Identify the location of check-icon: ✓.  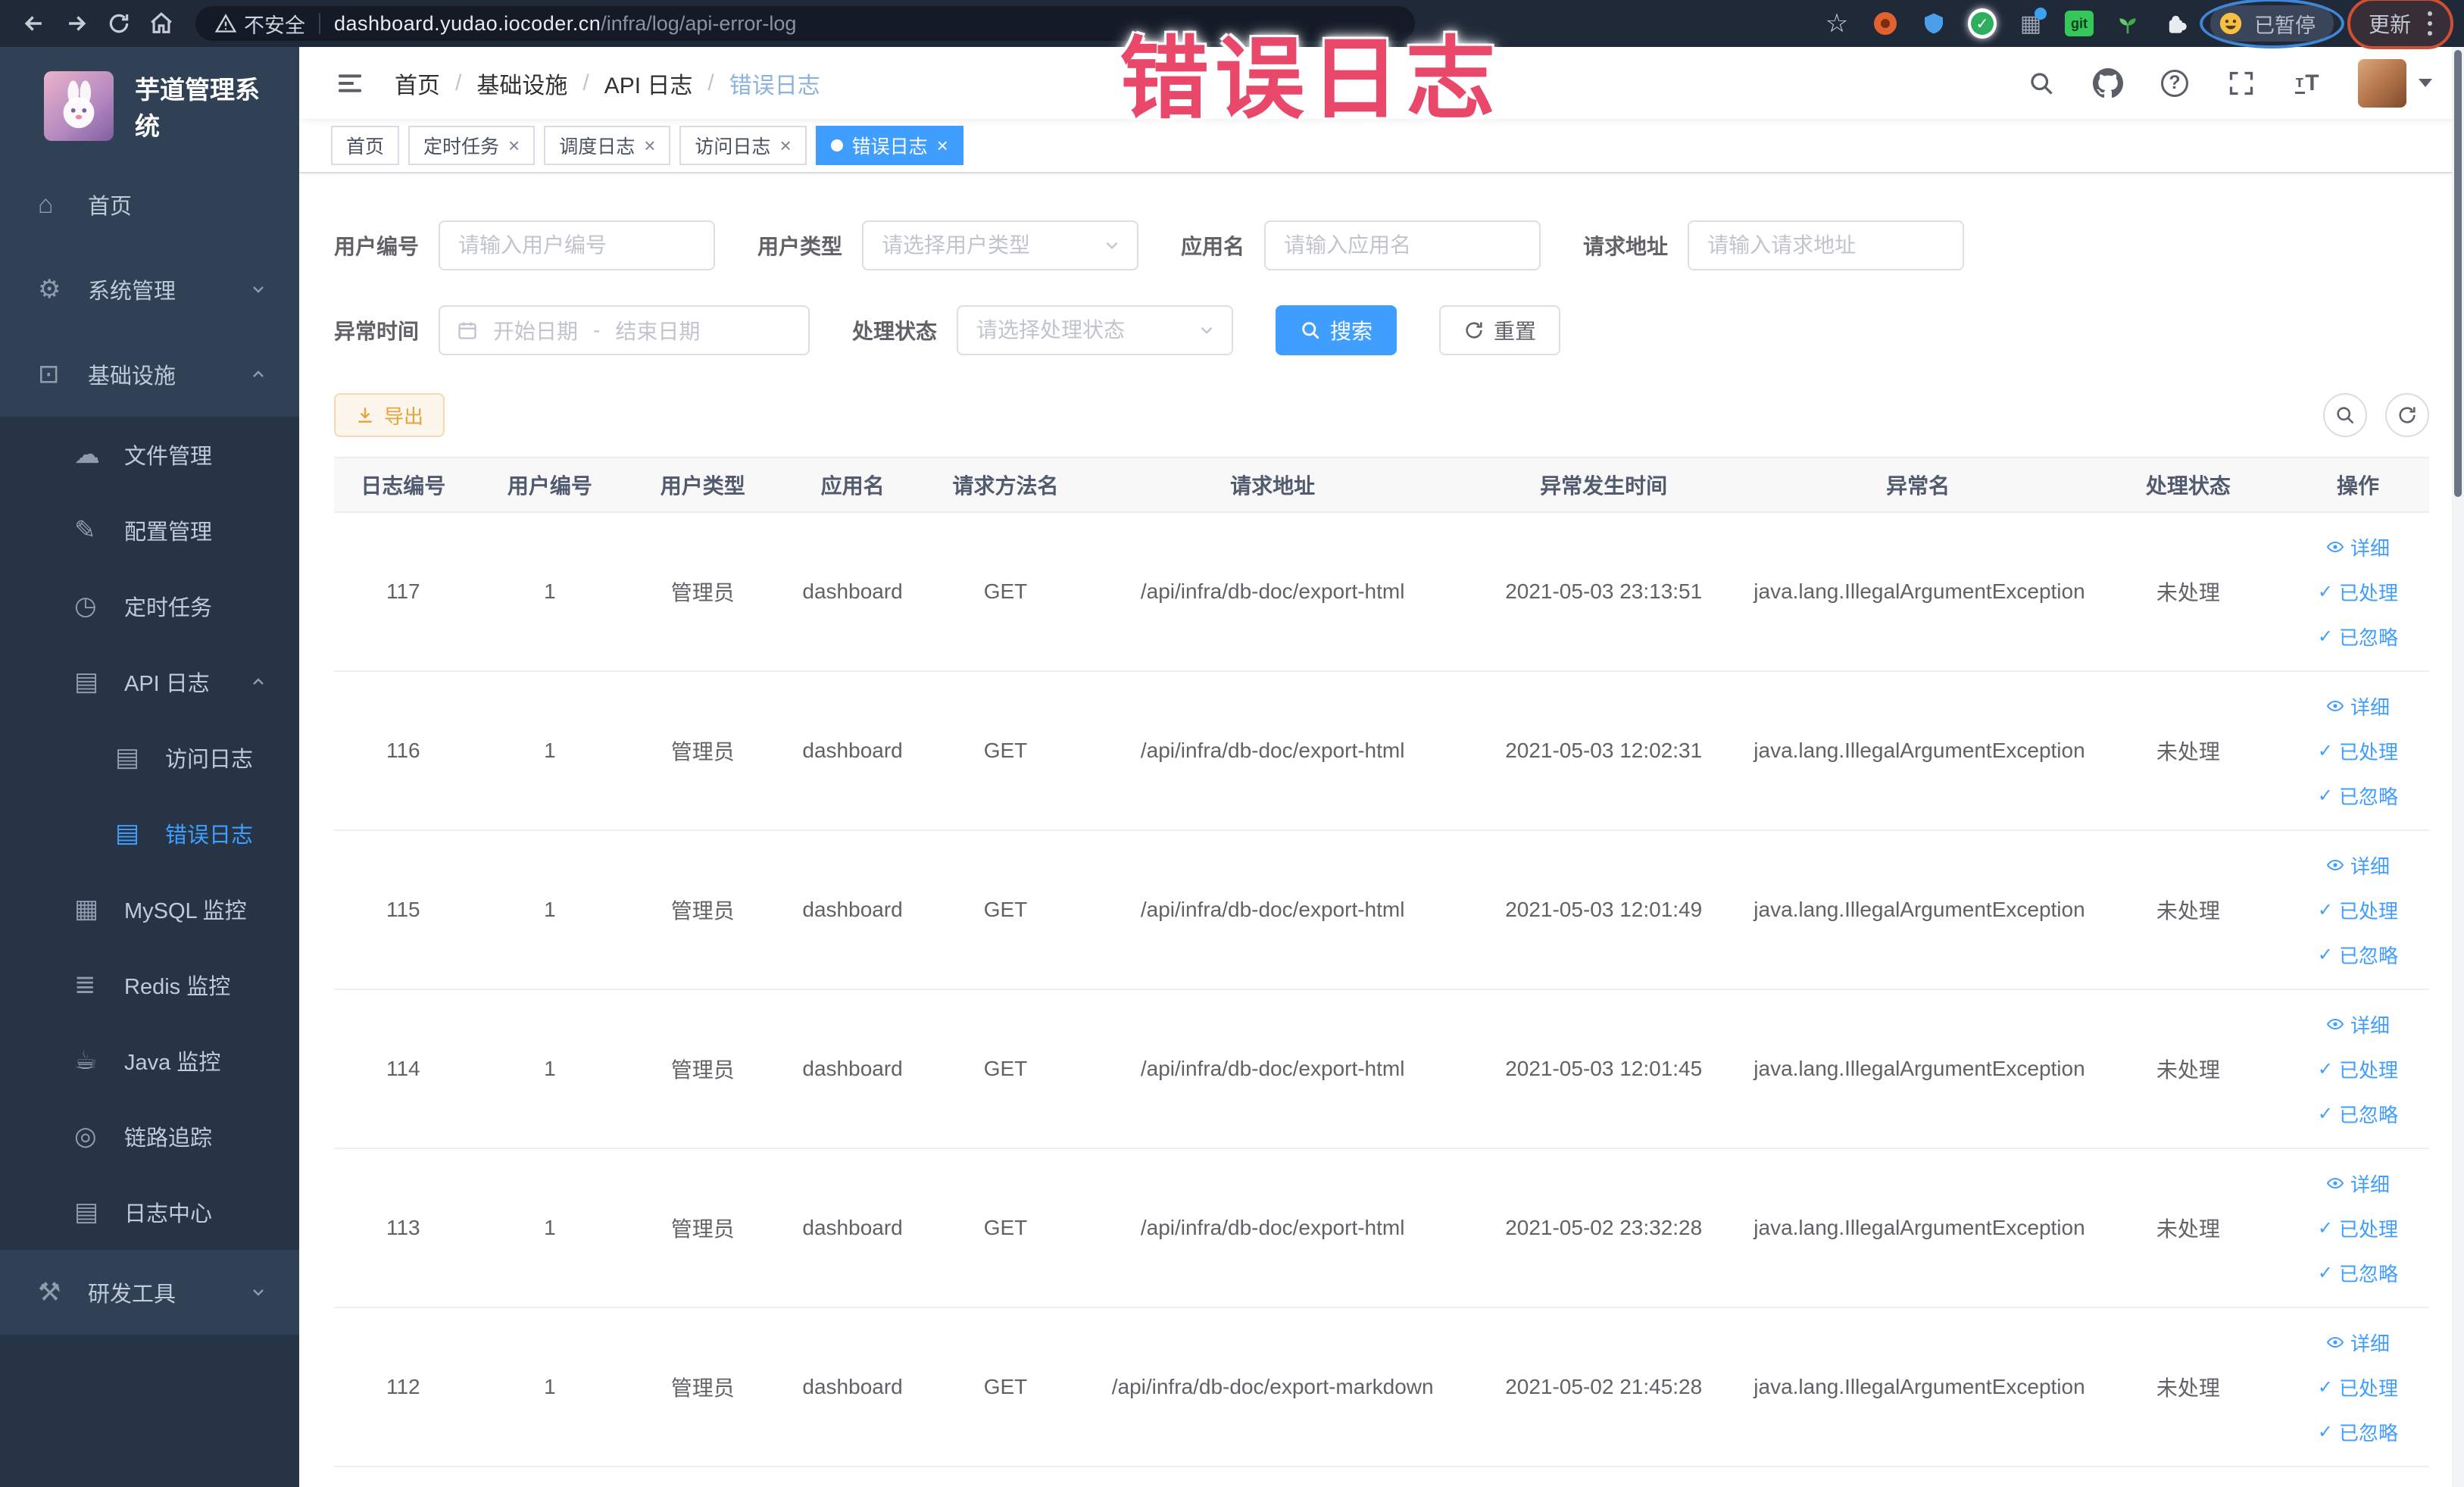
(2325, 750).